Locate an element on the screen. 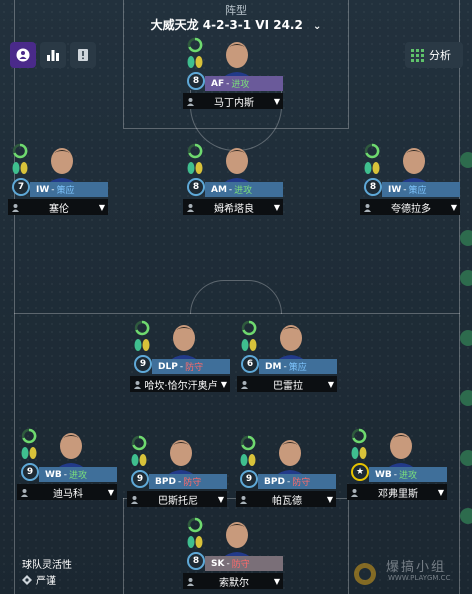 This screenshot has width=472, height=594. player-card-bpdr: 9 BPD - 防守 帕瓦德 ▼ is located at coordinates (286, 475).